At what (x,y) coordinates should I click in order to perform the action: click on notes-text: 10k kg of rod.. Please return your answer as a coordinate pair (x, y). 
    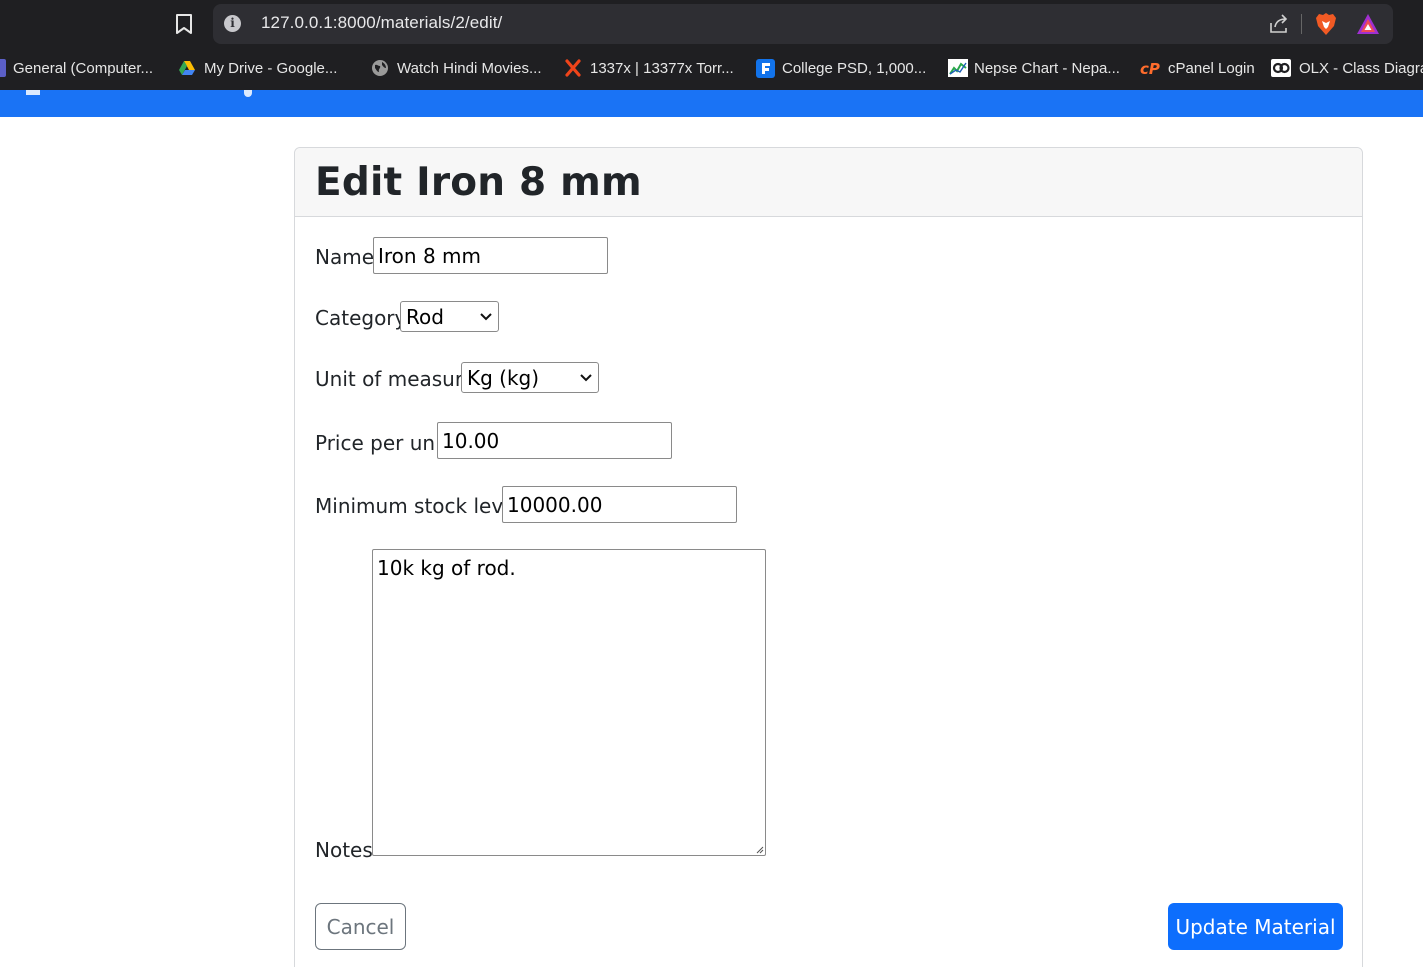
    Looking at the image, I should click on (446, 568).